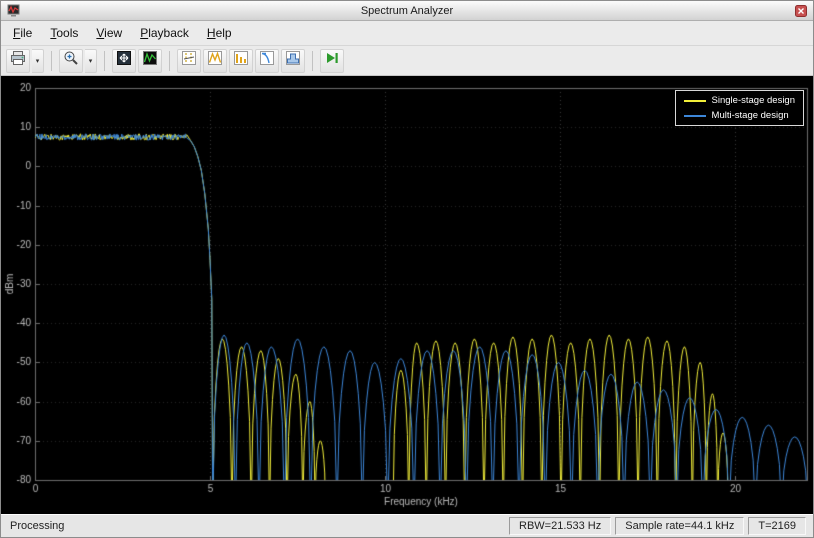  Describe the element at coordinates (109, 33) in the screenshot. I see `menu-view: View` at that location.